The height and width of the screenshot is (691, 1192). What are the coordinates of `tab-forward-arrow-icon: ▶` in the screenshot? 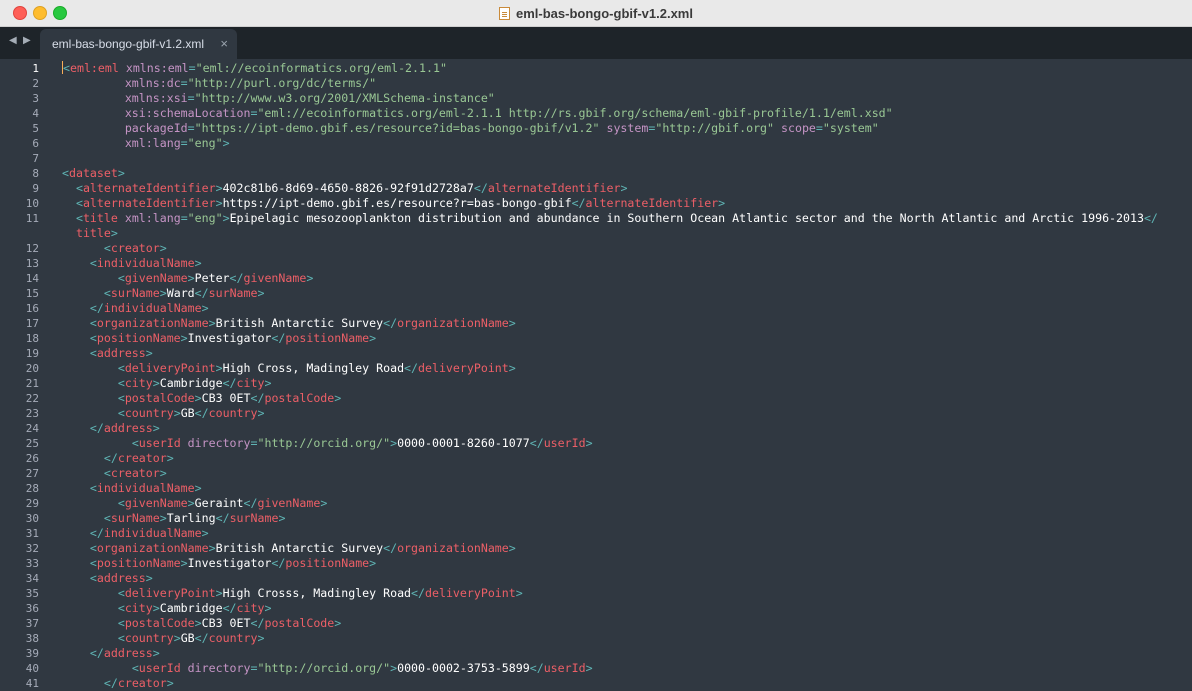 It's located at (27, 40).